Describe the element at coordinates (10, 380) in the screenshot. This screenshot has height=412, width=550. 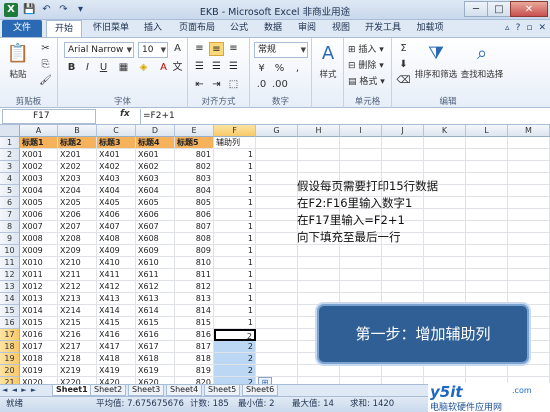
I see `row-header: 21` at that location.